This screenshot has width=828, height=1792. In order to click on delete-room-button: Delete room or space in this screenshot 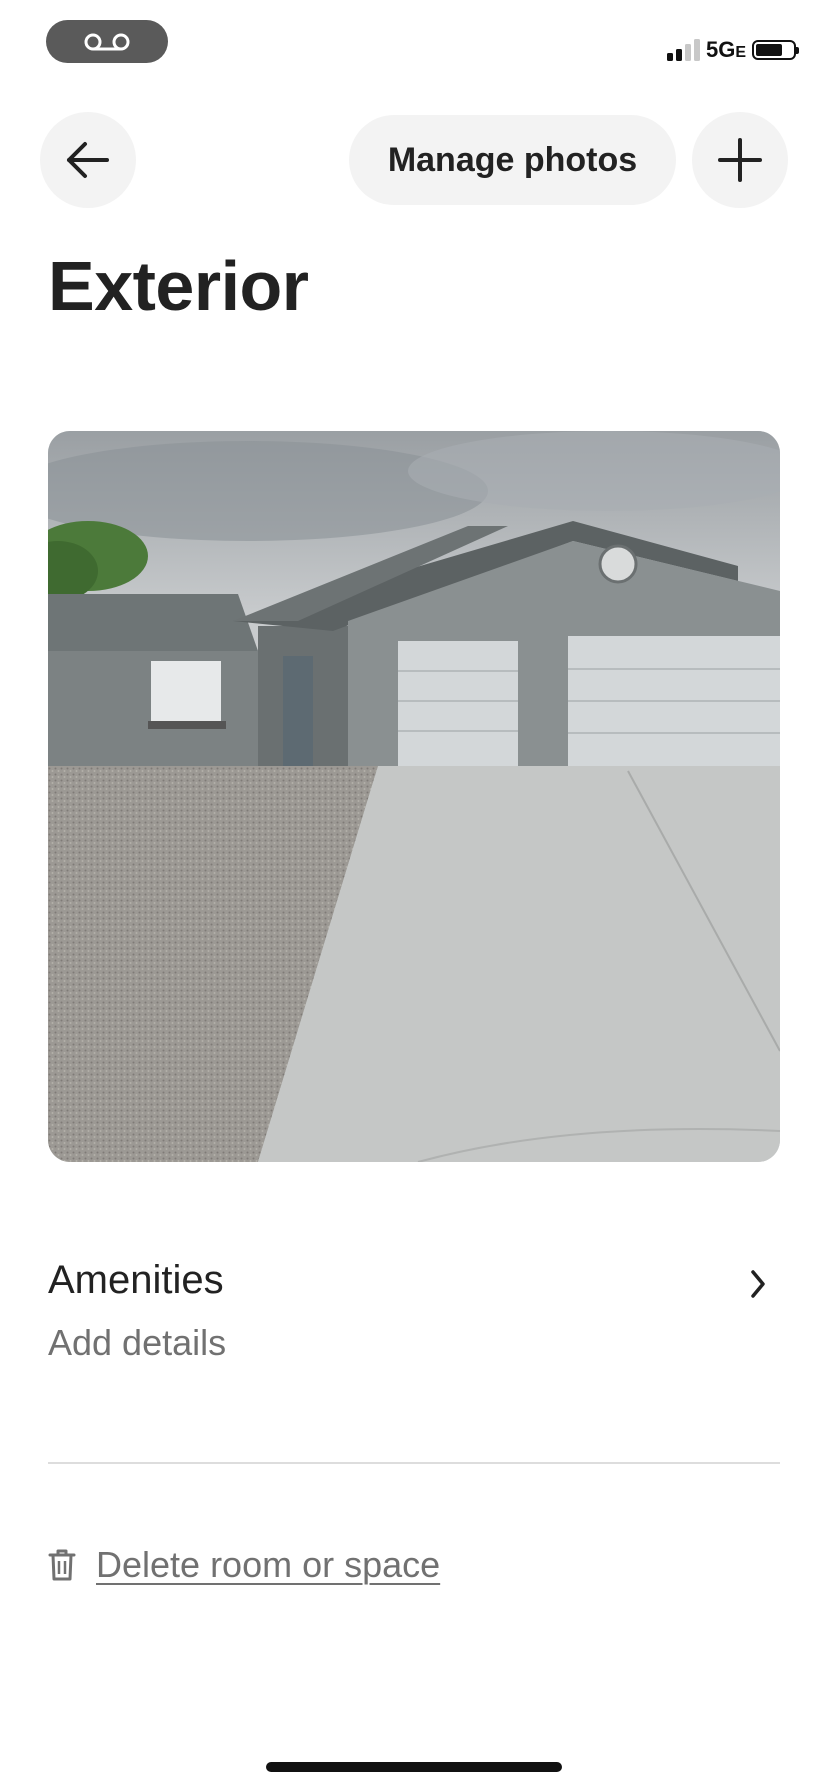, I will do `click(244, 1565)`.